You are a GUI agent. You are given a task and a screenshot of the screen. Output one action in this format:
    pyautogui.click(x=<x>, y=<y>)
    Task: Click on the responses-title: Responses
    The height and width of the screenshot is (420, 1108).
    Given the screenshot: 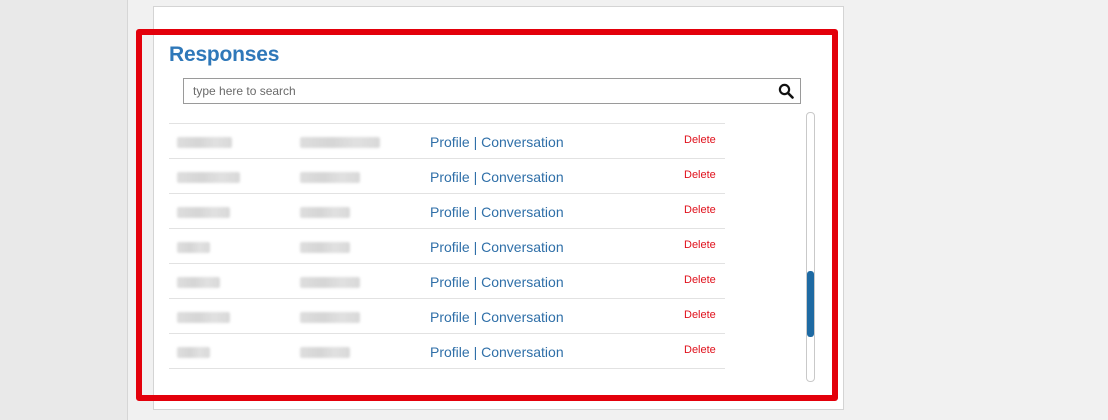 What is the action you would take?
    pyautogui.click(x=224, y=54)
    